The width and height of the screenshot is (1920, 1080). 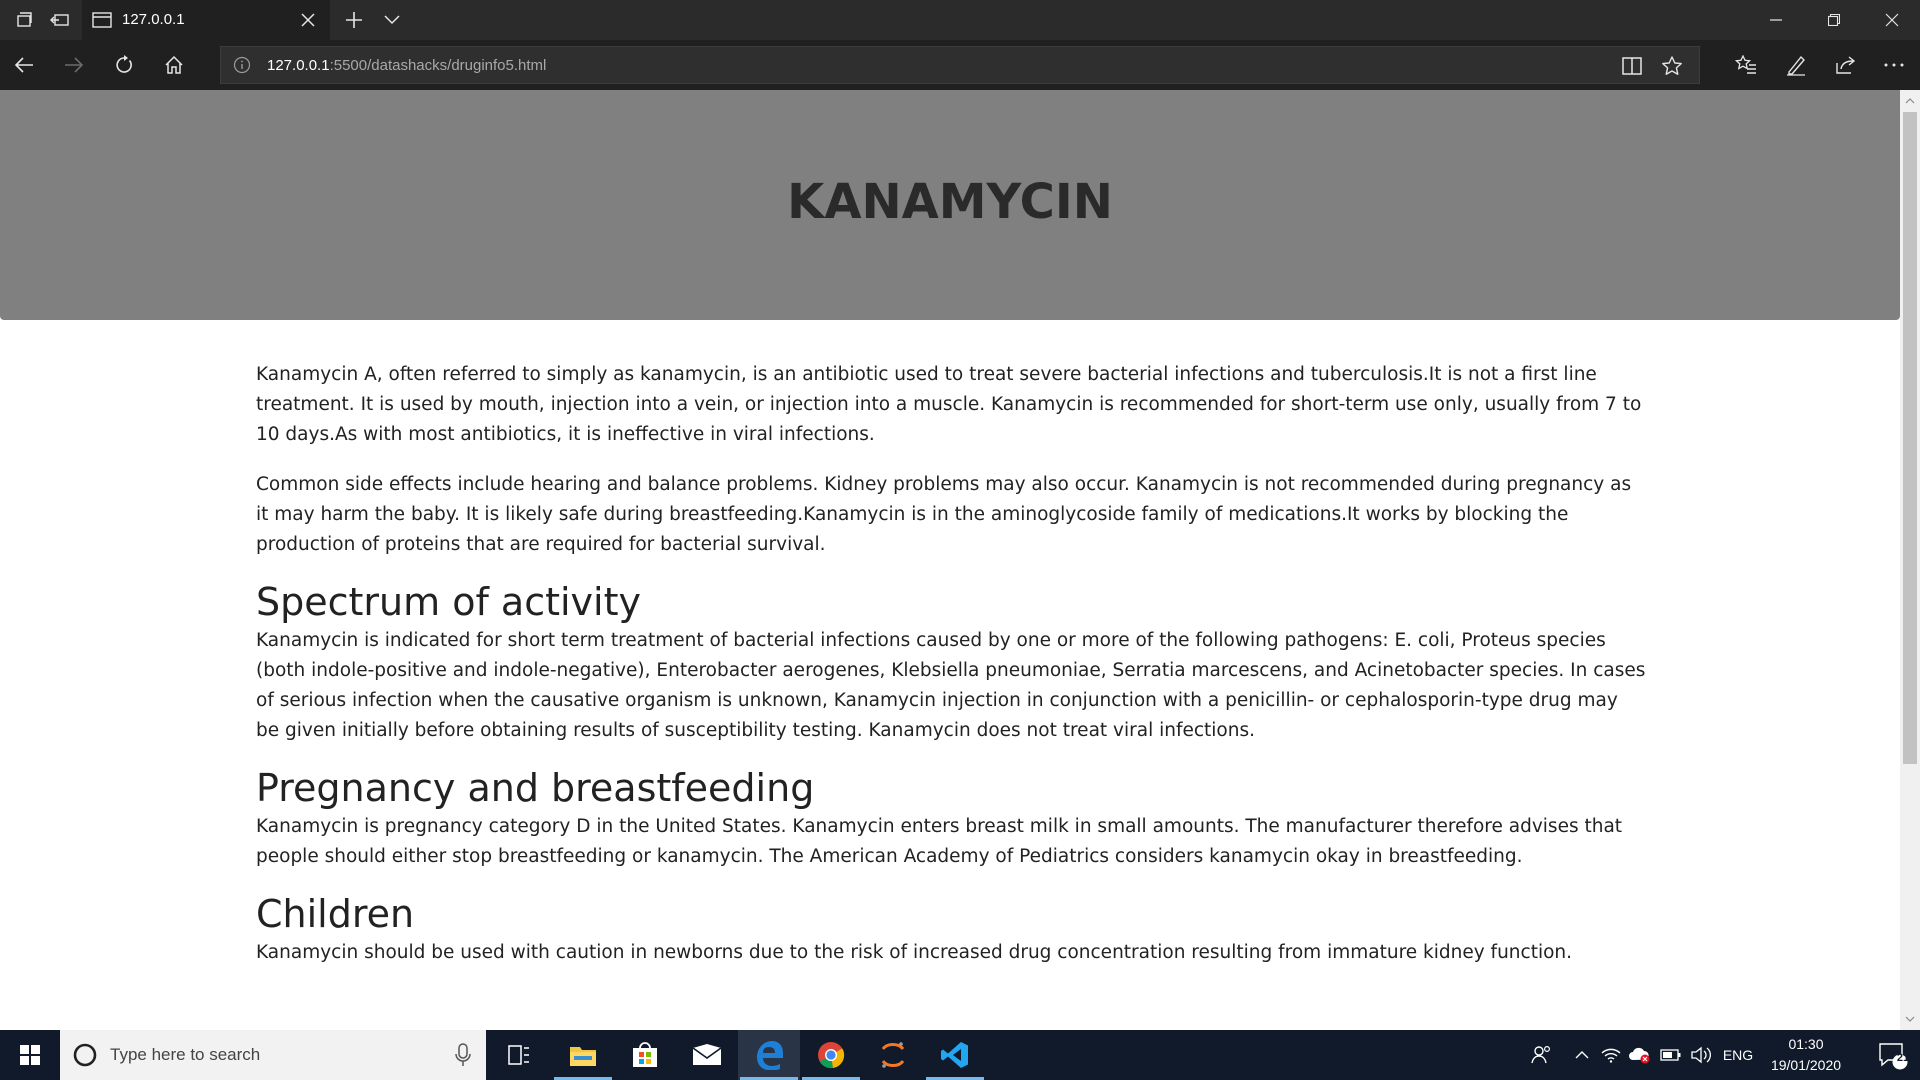 What do you see at coordinates (1910, 438) in the screenshot?
I see `scrollbar-thumb` at bounding box center [1910, 438].